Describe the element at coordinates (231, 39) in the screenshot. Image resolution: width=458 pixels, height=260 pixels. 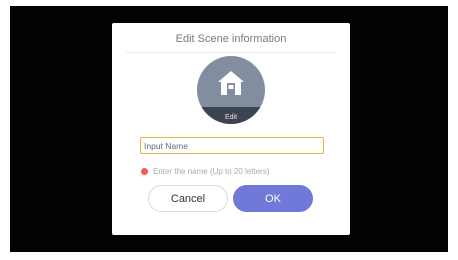
I see `dialog-title: Edit Scene information` at that location.